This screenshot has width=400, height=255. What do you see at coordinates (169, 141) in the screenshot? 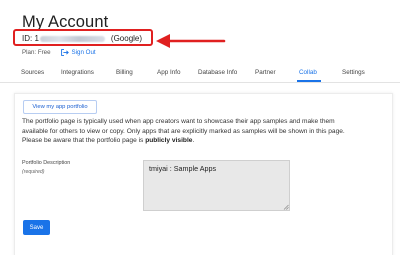
I see `description-emphasis: publicly visible` at bounding box center [169, 141].